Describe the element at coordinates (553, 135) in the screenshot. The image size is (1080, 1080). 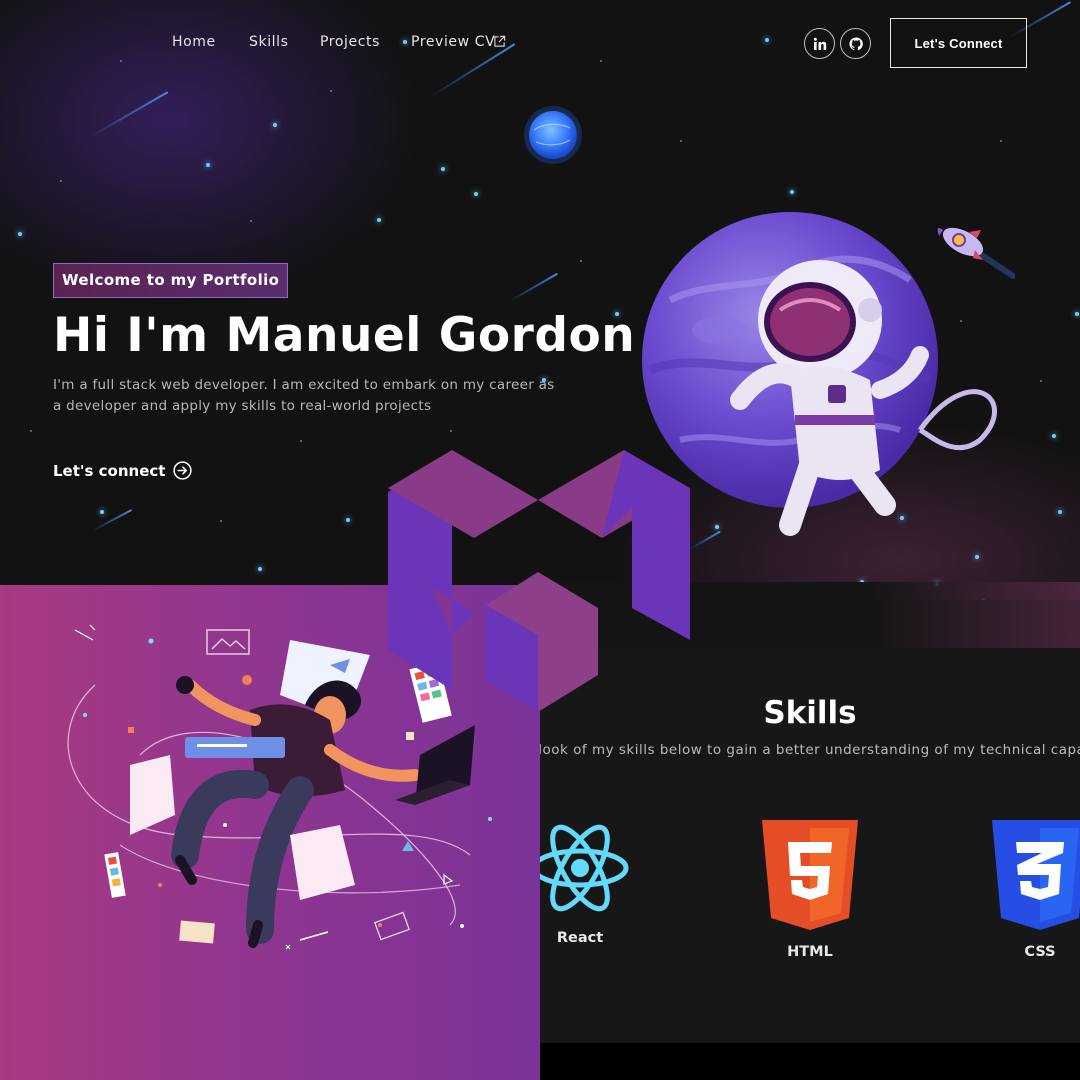
I see `blue-planet-icon` at that location.